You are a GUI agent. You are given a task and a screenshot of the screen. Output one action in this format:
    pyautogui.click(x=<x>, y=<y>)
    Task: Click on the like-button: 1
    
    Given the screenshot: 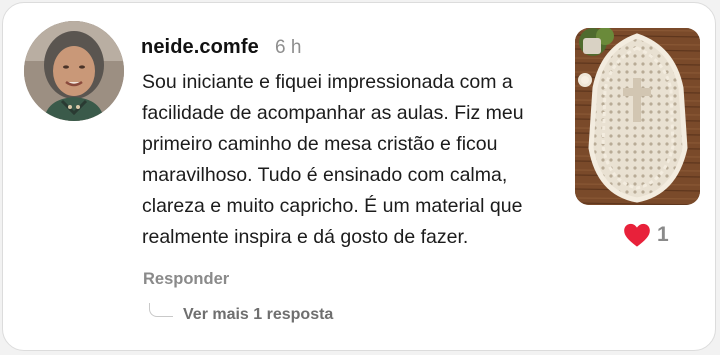 What is the action you would take?
    pyautogui.click(x=646, y=235)
    